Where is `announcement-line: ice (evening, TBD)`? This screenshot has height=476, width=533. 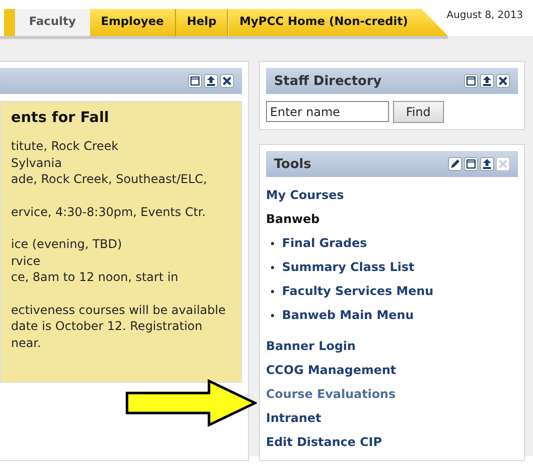
announcement-line: ice (evening, TBD) is located at coordinates (67, 244).